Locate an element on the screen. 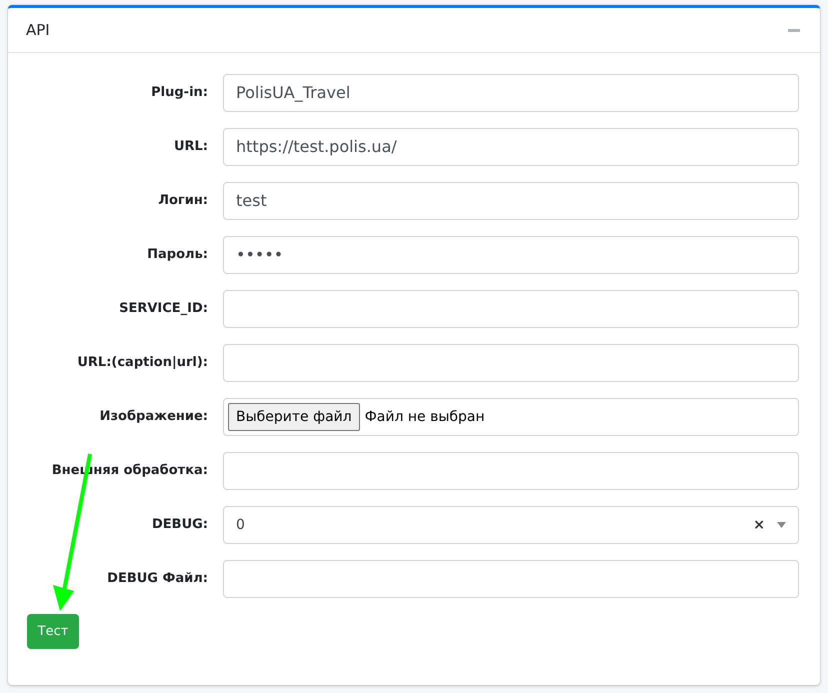 This screenshot has height=693, width=828. input-field: PolisUA_Travel is located at coordinates (511, 93).